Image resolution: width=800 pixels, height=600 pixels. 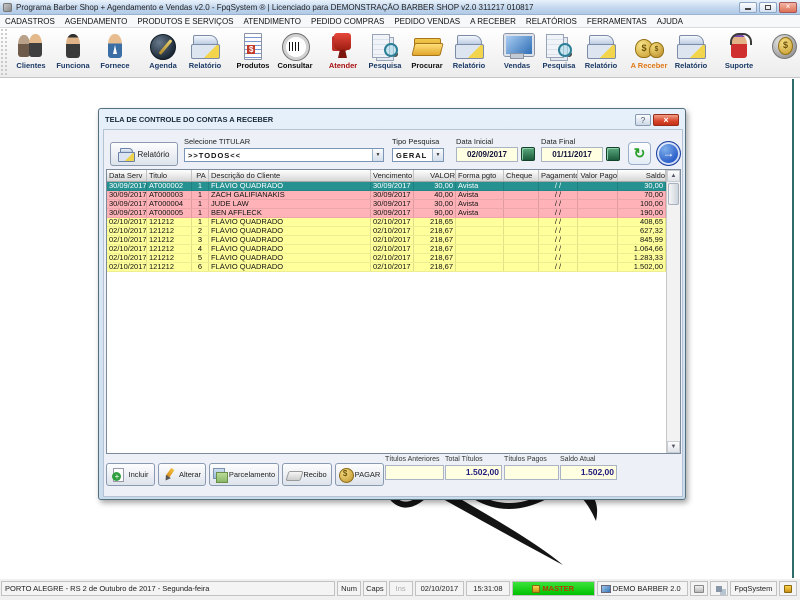 What do you see at coordinates (385, 53) in the screenshot?
I see `toolbar-attend-search-button: Pesquisa` at bounding box center [385, 53].